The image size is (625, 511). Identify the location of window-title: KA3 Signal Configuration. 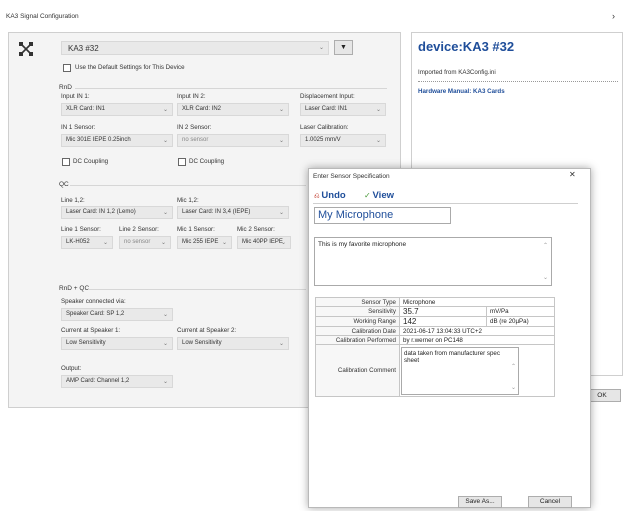
(42, 16).